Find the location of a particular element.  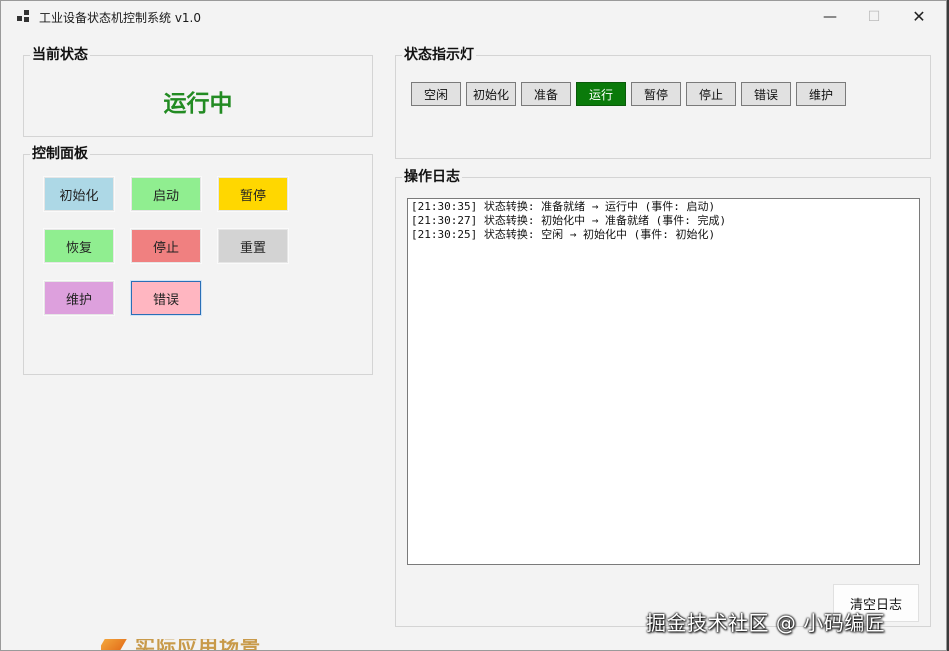

indicator-stopped: 停止 is located at coordinates (711, 94).